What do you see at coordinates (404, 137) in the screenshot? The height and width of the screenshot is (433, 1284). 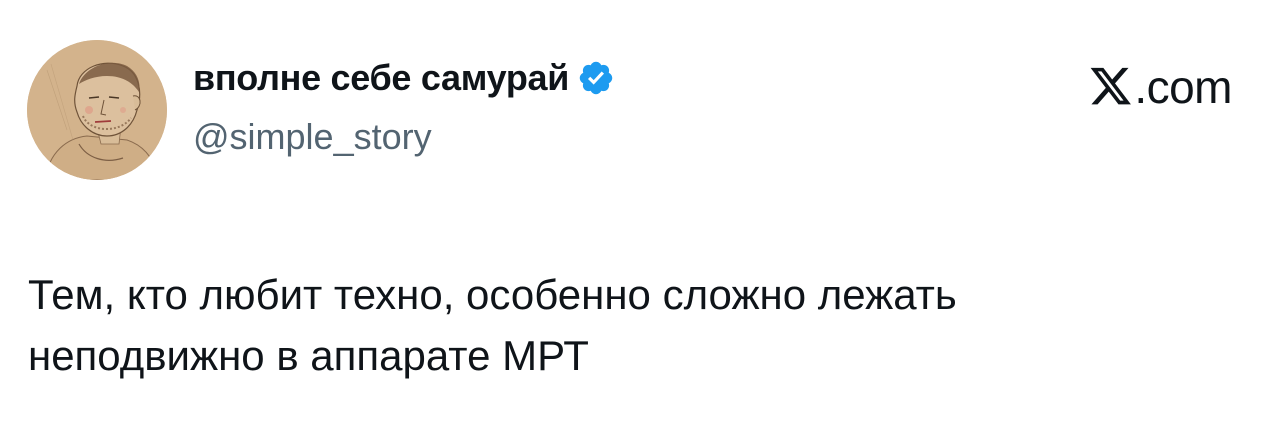 I see `handle: @simple_story` at bounding box center [404, 137].